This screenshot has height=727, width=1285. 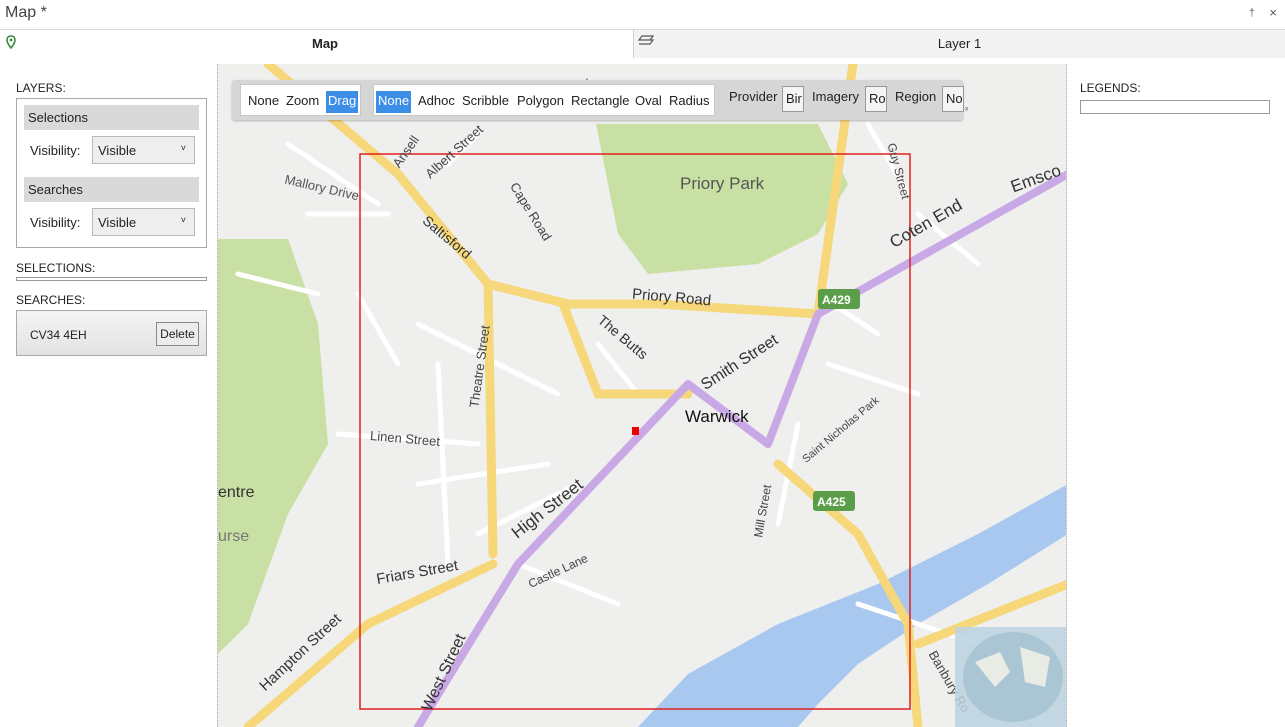 I want to click on searches-group-header: Searches, so click(x=111, y=189).